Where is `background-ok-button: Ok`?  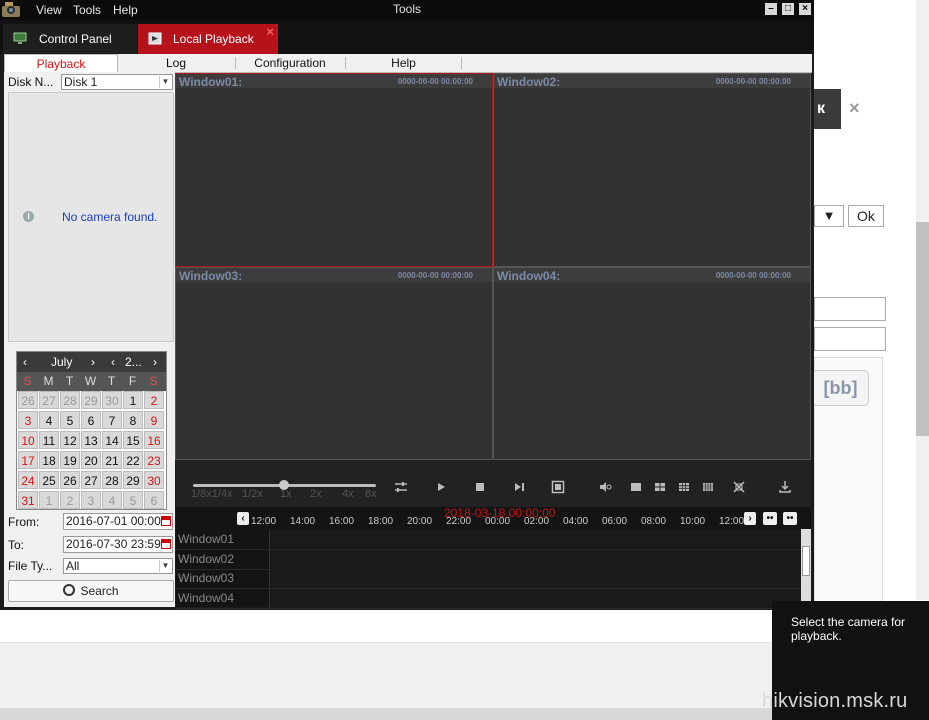
background-ok-button: Ok is located at coordinates (866, 216).